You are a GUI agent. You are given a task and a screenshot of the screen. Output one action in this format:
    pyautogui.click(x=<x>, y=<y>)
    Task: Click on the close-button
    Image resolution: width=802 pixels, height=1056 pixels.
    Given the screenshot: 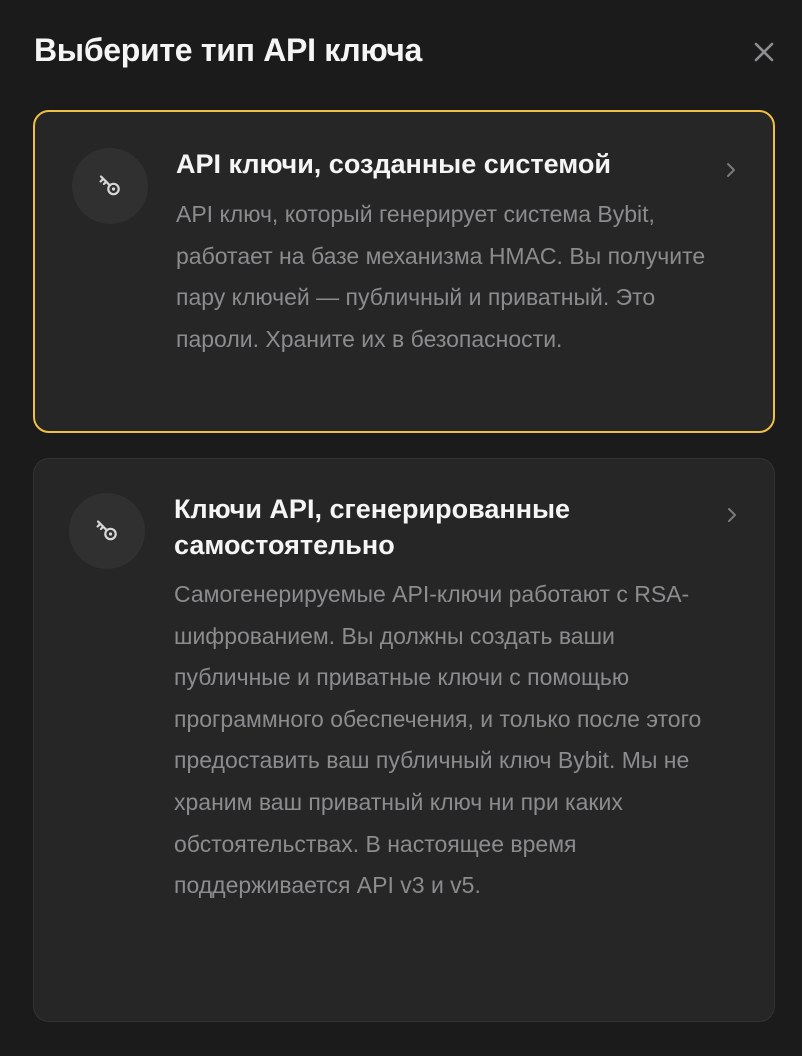 What is the action you would take?
    pyautogui.click(x=764, y=52)
    